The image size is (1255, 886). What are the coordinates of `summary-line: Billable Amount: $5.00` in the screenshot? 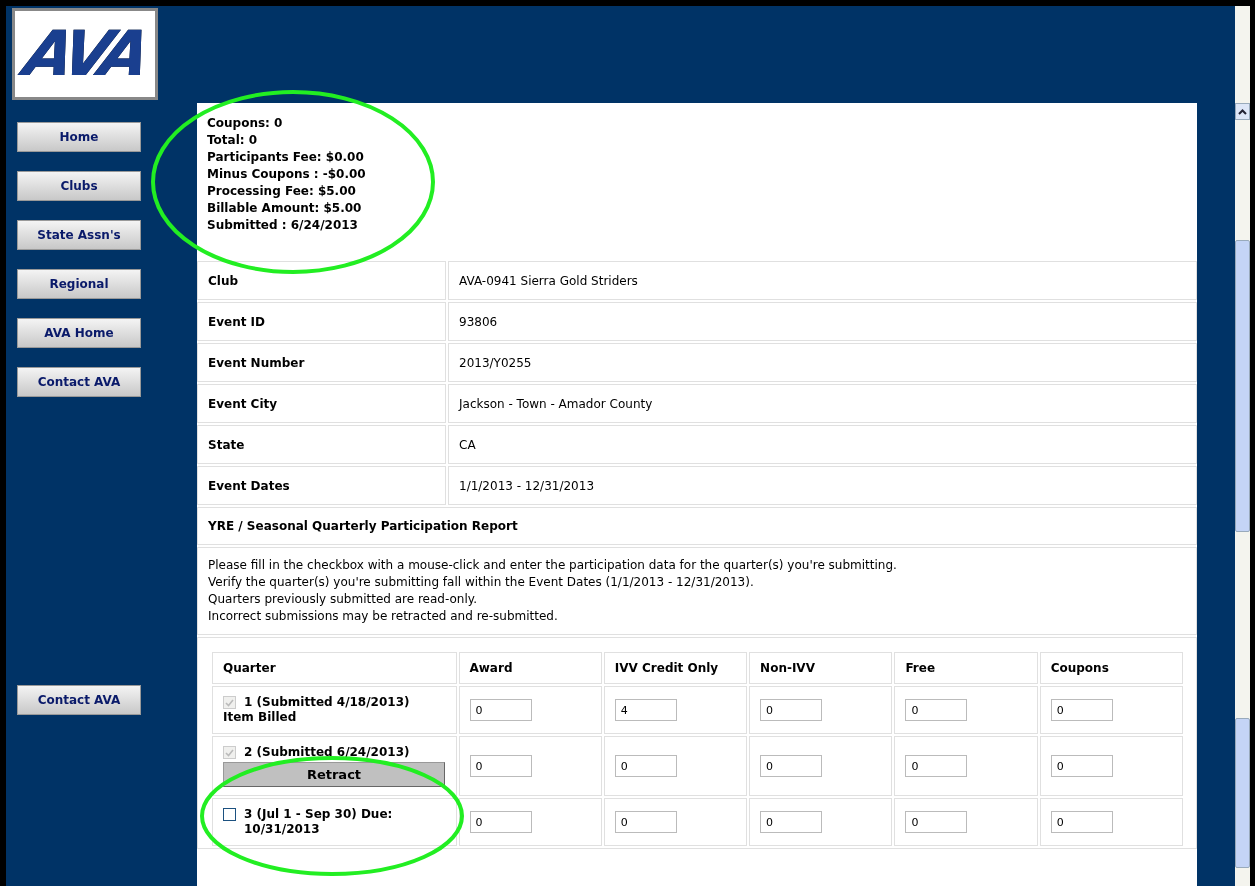 It's located at (285, 208).